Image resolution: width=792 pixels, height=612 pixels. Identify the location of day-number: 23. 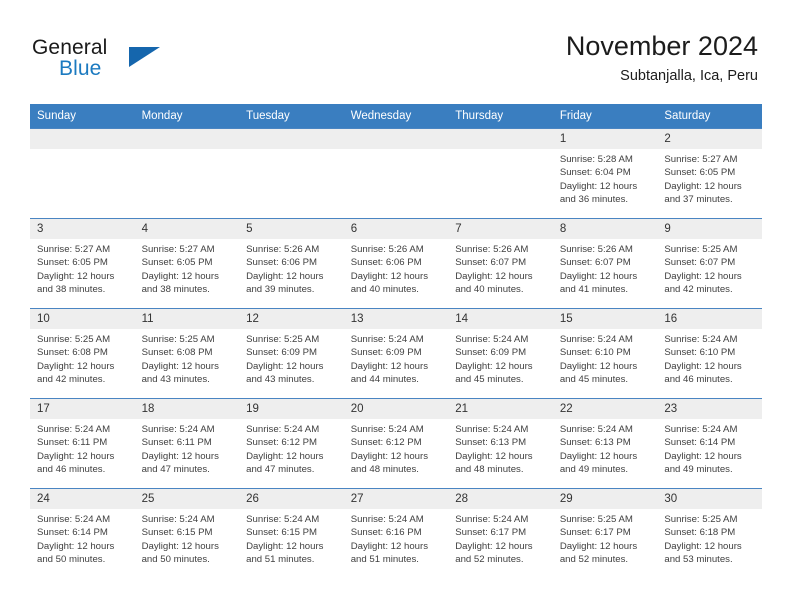
(709, 409).